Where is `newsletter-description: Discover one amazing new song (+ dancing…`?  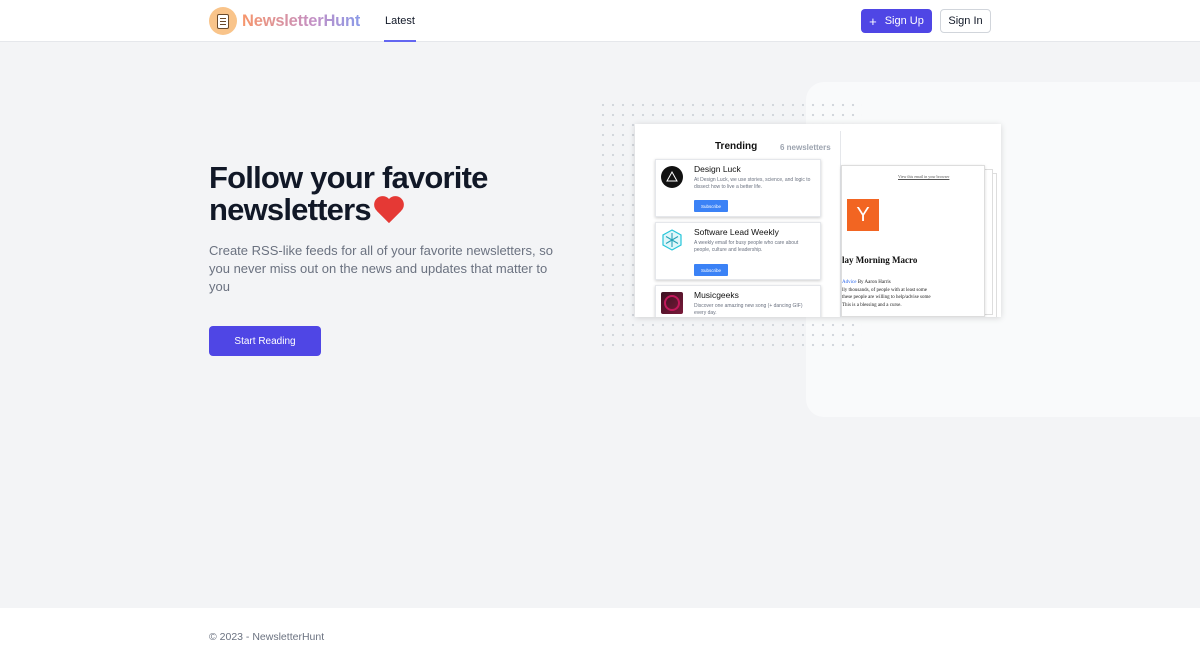 newsletter-description: Discover one amazing new song (+ dancing… is located at coordinates (748, 309).